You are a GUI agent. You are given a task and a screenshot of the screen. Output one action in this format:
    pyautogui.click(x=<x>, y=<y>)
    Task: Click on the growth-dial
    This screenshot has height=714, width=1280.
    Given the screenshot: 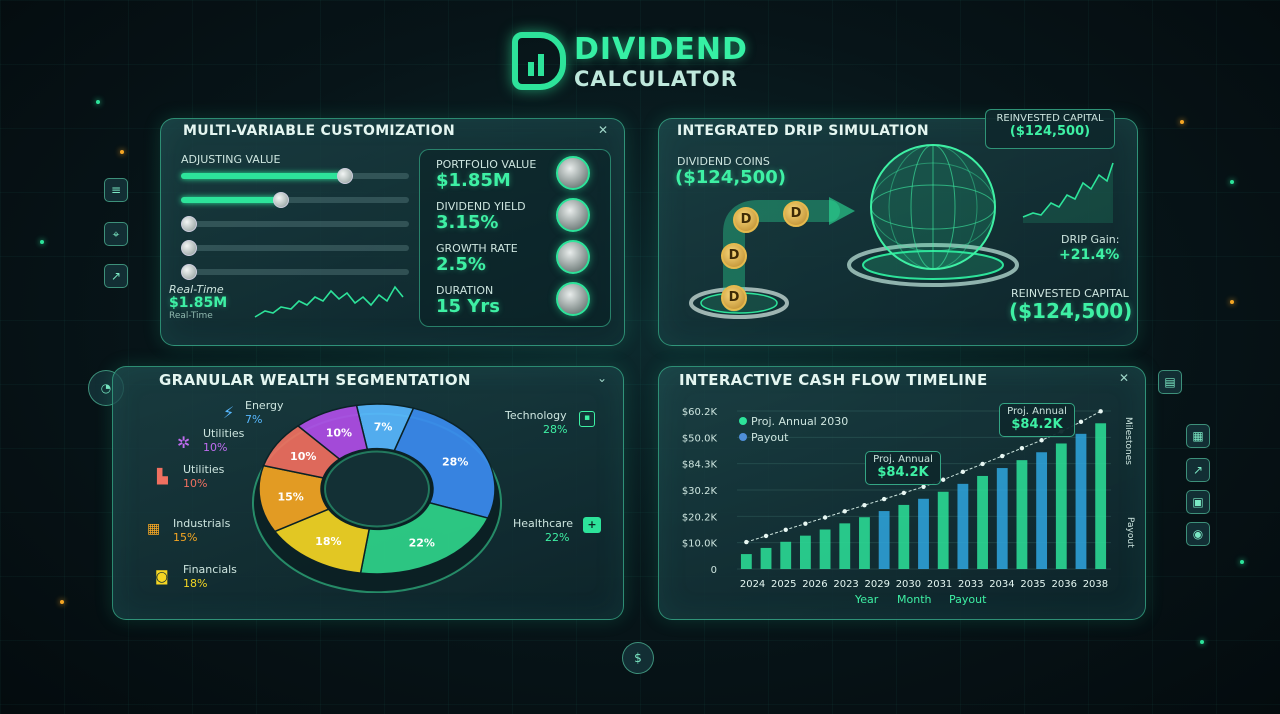 What is the action you would take?
    pyautogui.click(x=573, y=257)
    